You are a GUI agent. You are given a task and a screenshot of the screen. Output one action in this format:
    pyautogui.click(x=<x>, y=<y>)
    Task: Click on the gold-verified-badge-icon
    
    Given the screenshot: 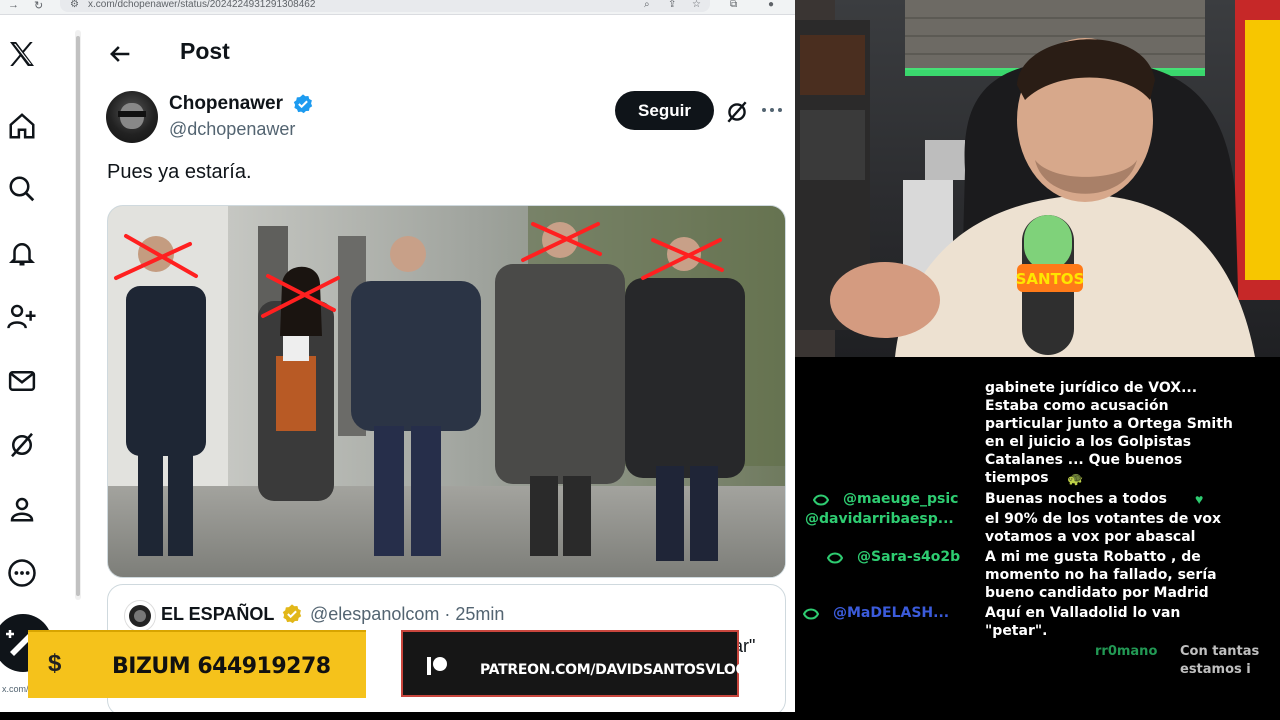 What is the action you would take?
    pyautogui.click(x=292, y=614)
    